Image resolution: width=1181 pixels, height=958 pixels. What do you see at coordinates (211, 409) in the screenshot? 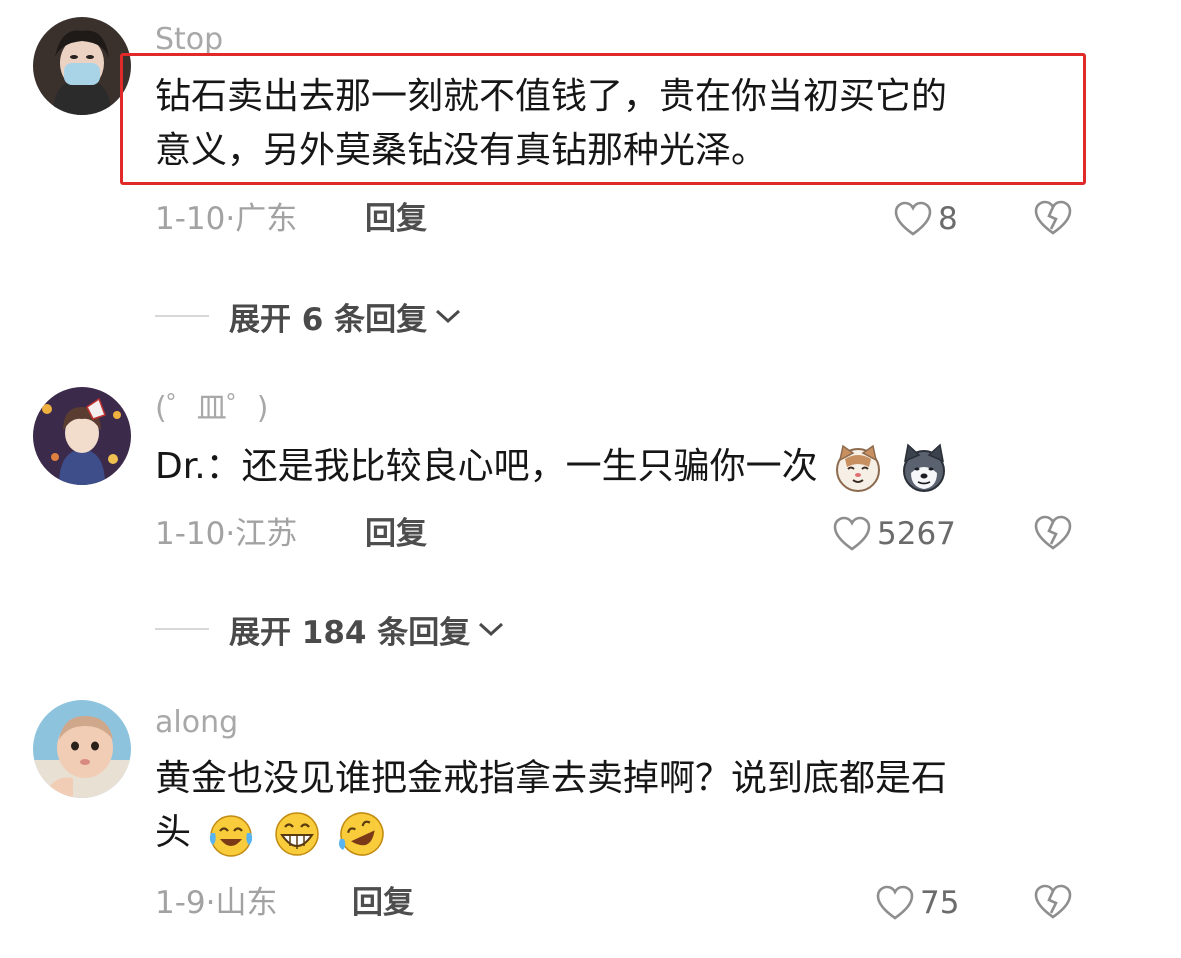
I see `username: (゜皿゜)` at bounding box center [211, 409].